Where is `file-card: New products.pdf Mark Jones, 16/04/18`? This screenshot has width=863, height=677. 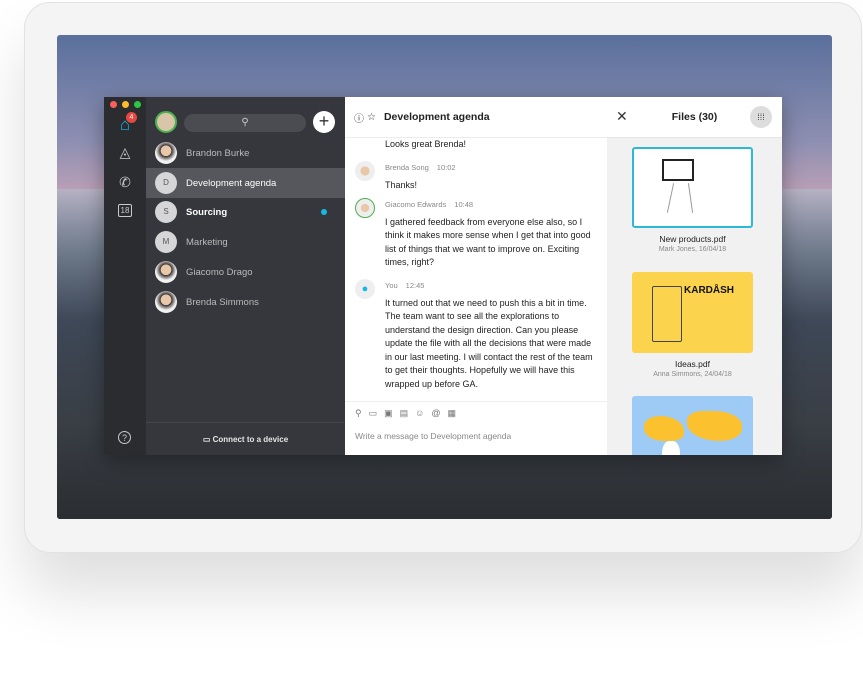 file-card: New products.pdf Mark Jones, 16/04/18 is located at coordinates (692, 200).